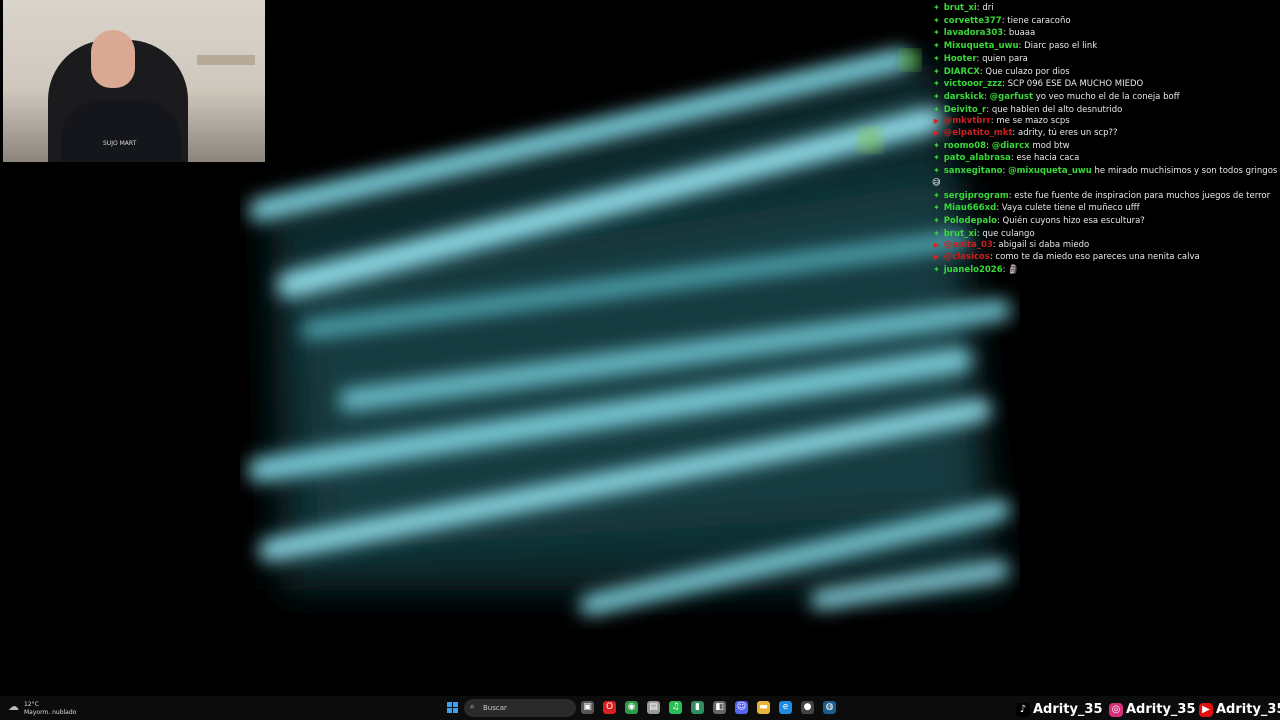  Describe the element at coordinates (965, 109) in the screenshot. I see `chat-username: Deivito_r` at that location.